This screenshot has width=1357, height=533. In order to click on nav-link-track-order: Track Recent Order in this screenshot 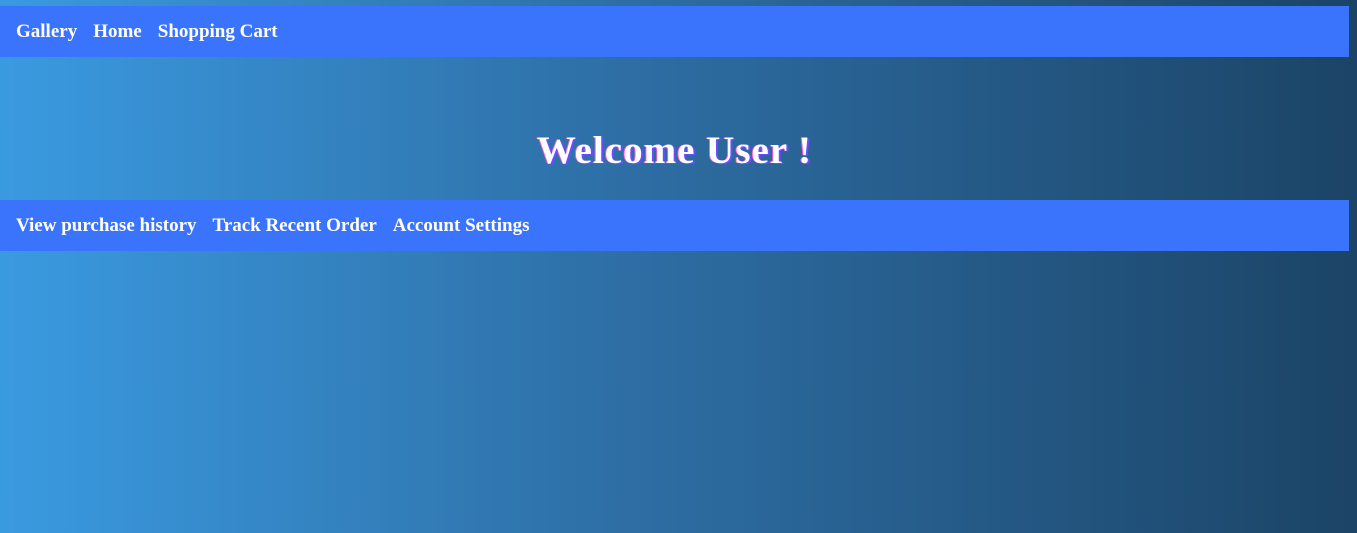, I will do `click(295, 226)`.